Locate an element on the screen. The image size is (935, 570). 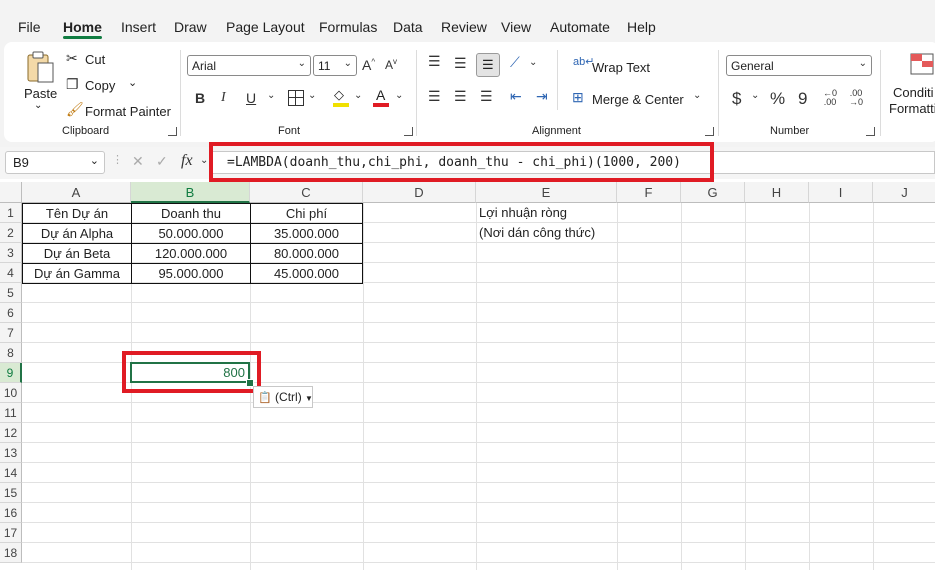
menu-review: Review is located at coordinates (464, 27).